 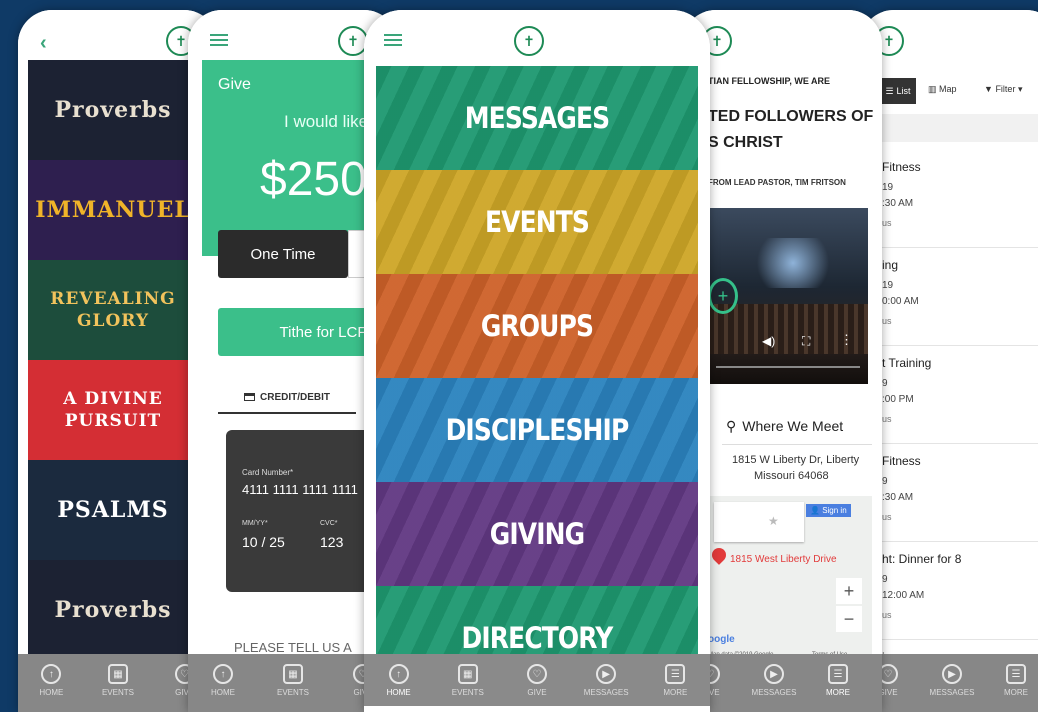 I want to click on tab-bar: ♡ GIVE ▶ MESSAGES ☰ MORE, so click(x=782, y=683).